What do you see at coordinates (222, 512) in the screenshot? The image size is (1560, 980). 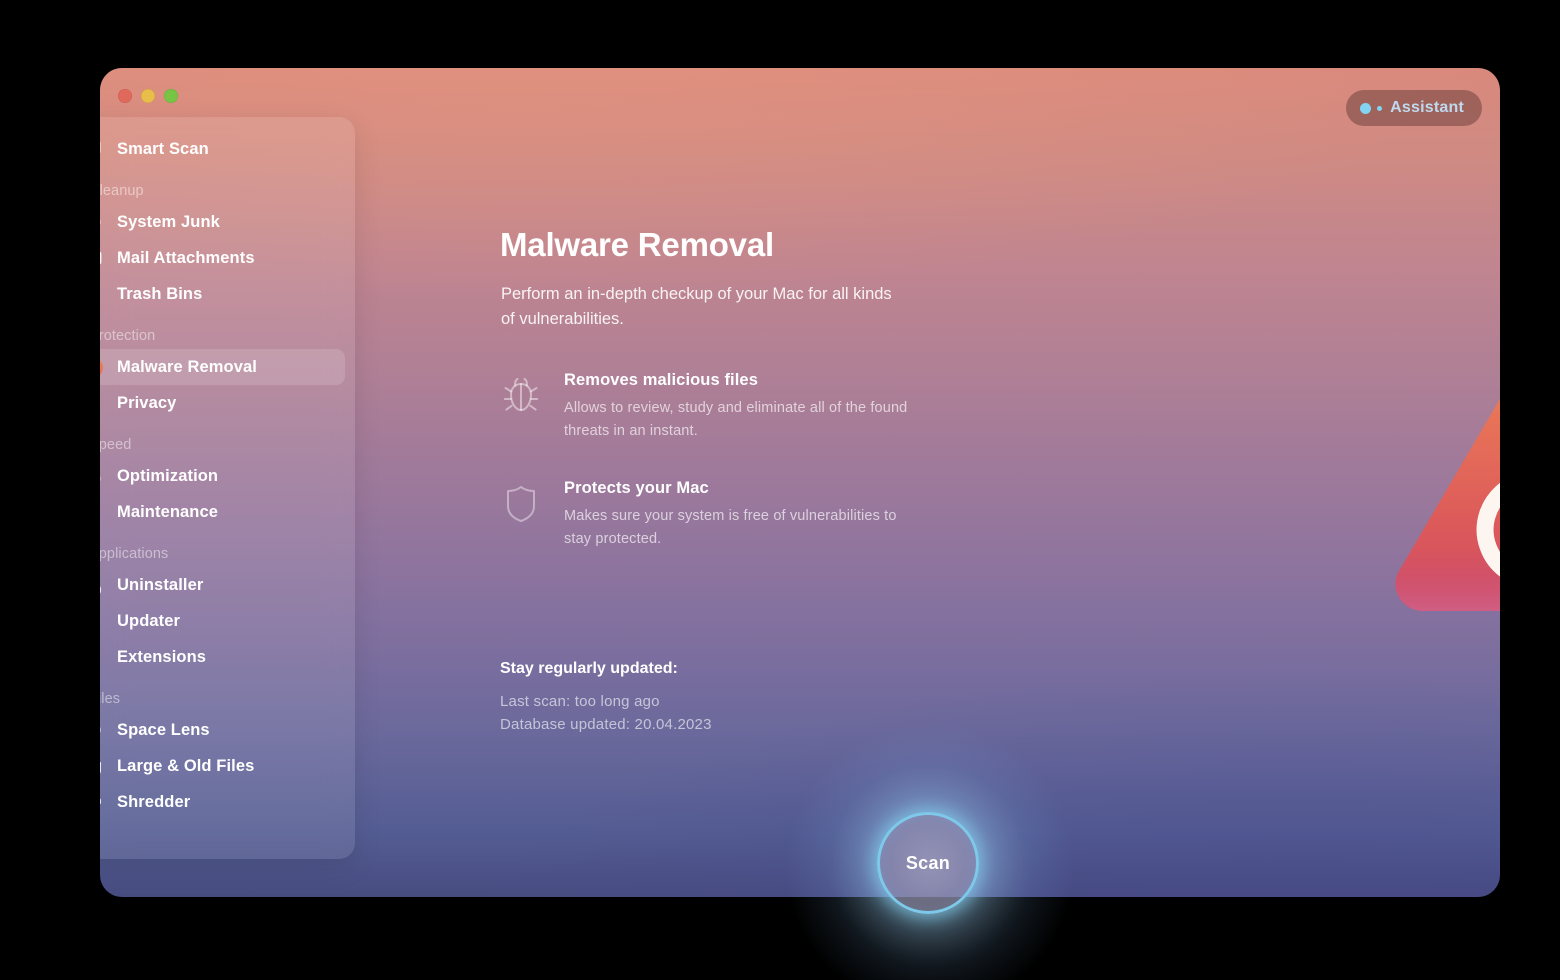 I see `sidebar-item-maintenance: Maintenance` at bounding box center [222, 512].